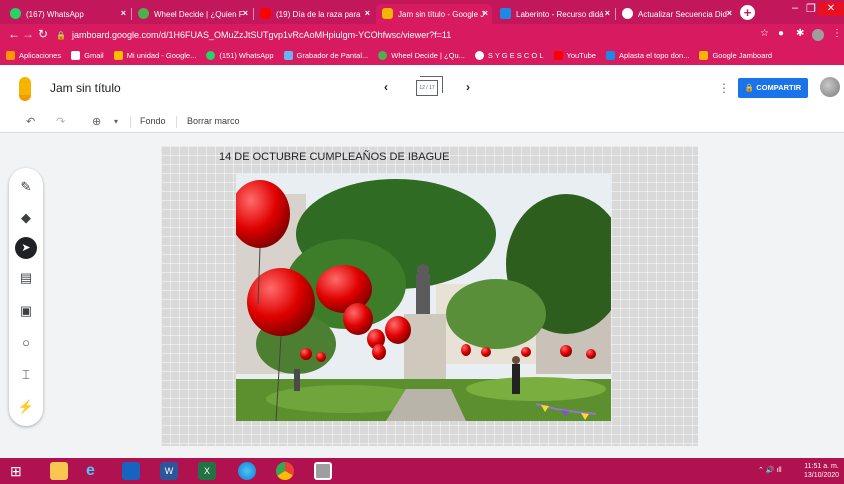  I want to click on apps-grid-icon, so click(10, 55).